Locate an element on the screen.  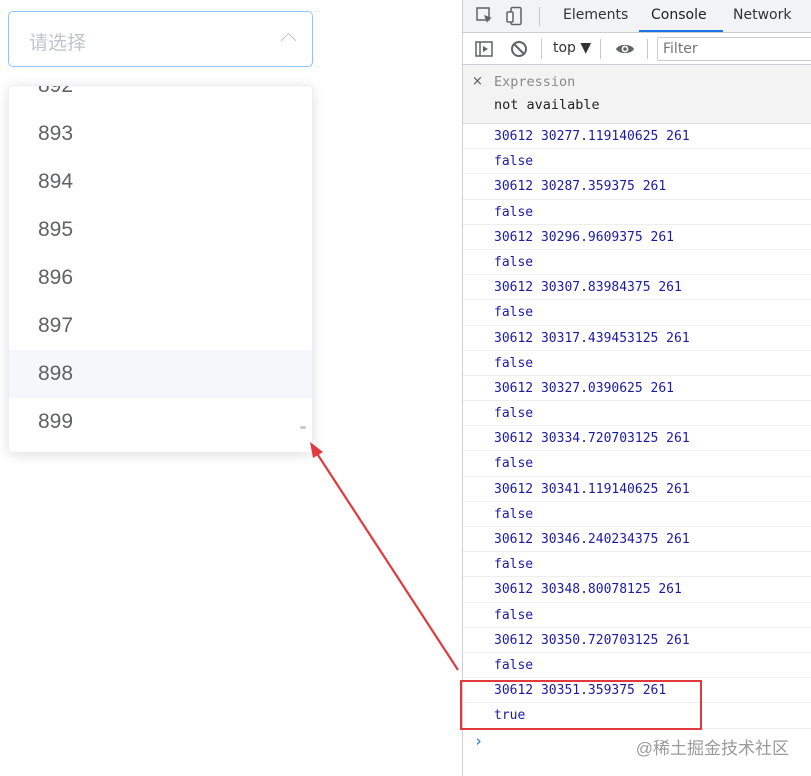
active-tab-indicator is located at coordinates (681, 31).